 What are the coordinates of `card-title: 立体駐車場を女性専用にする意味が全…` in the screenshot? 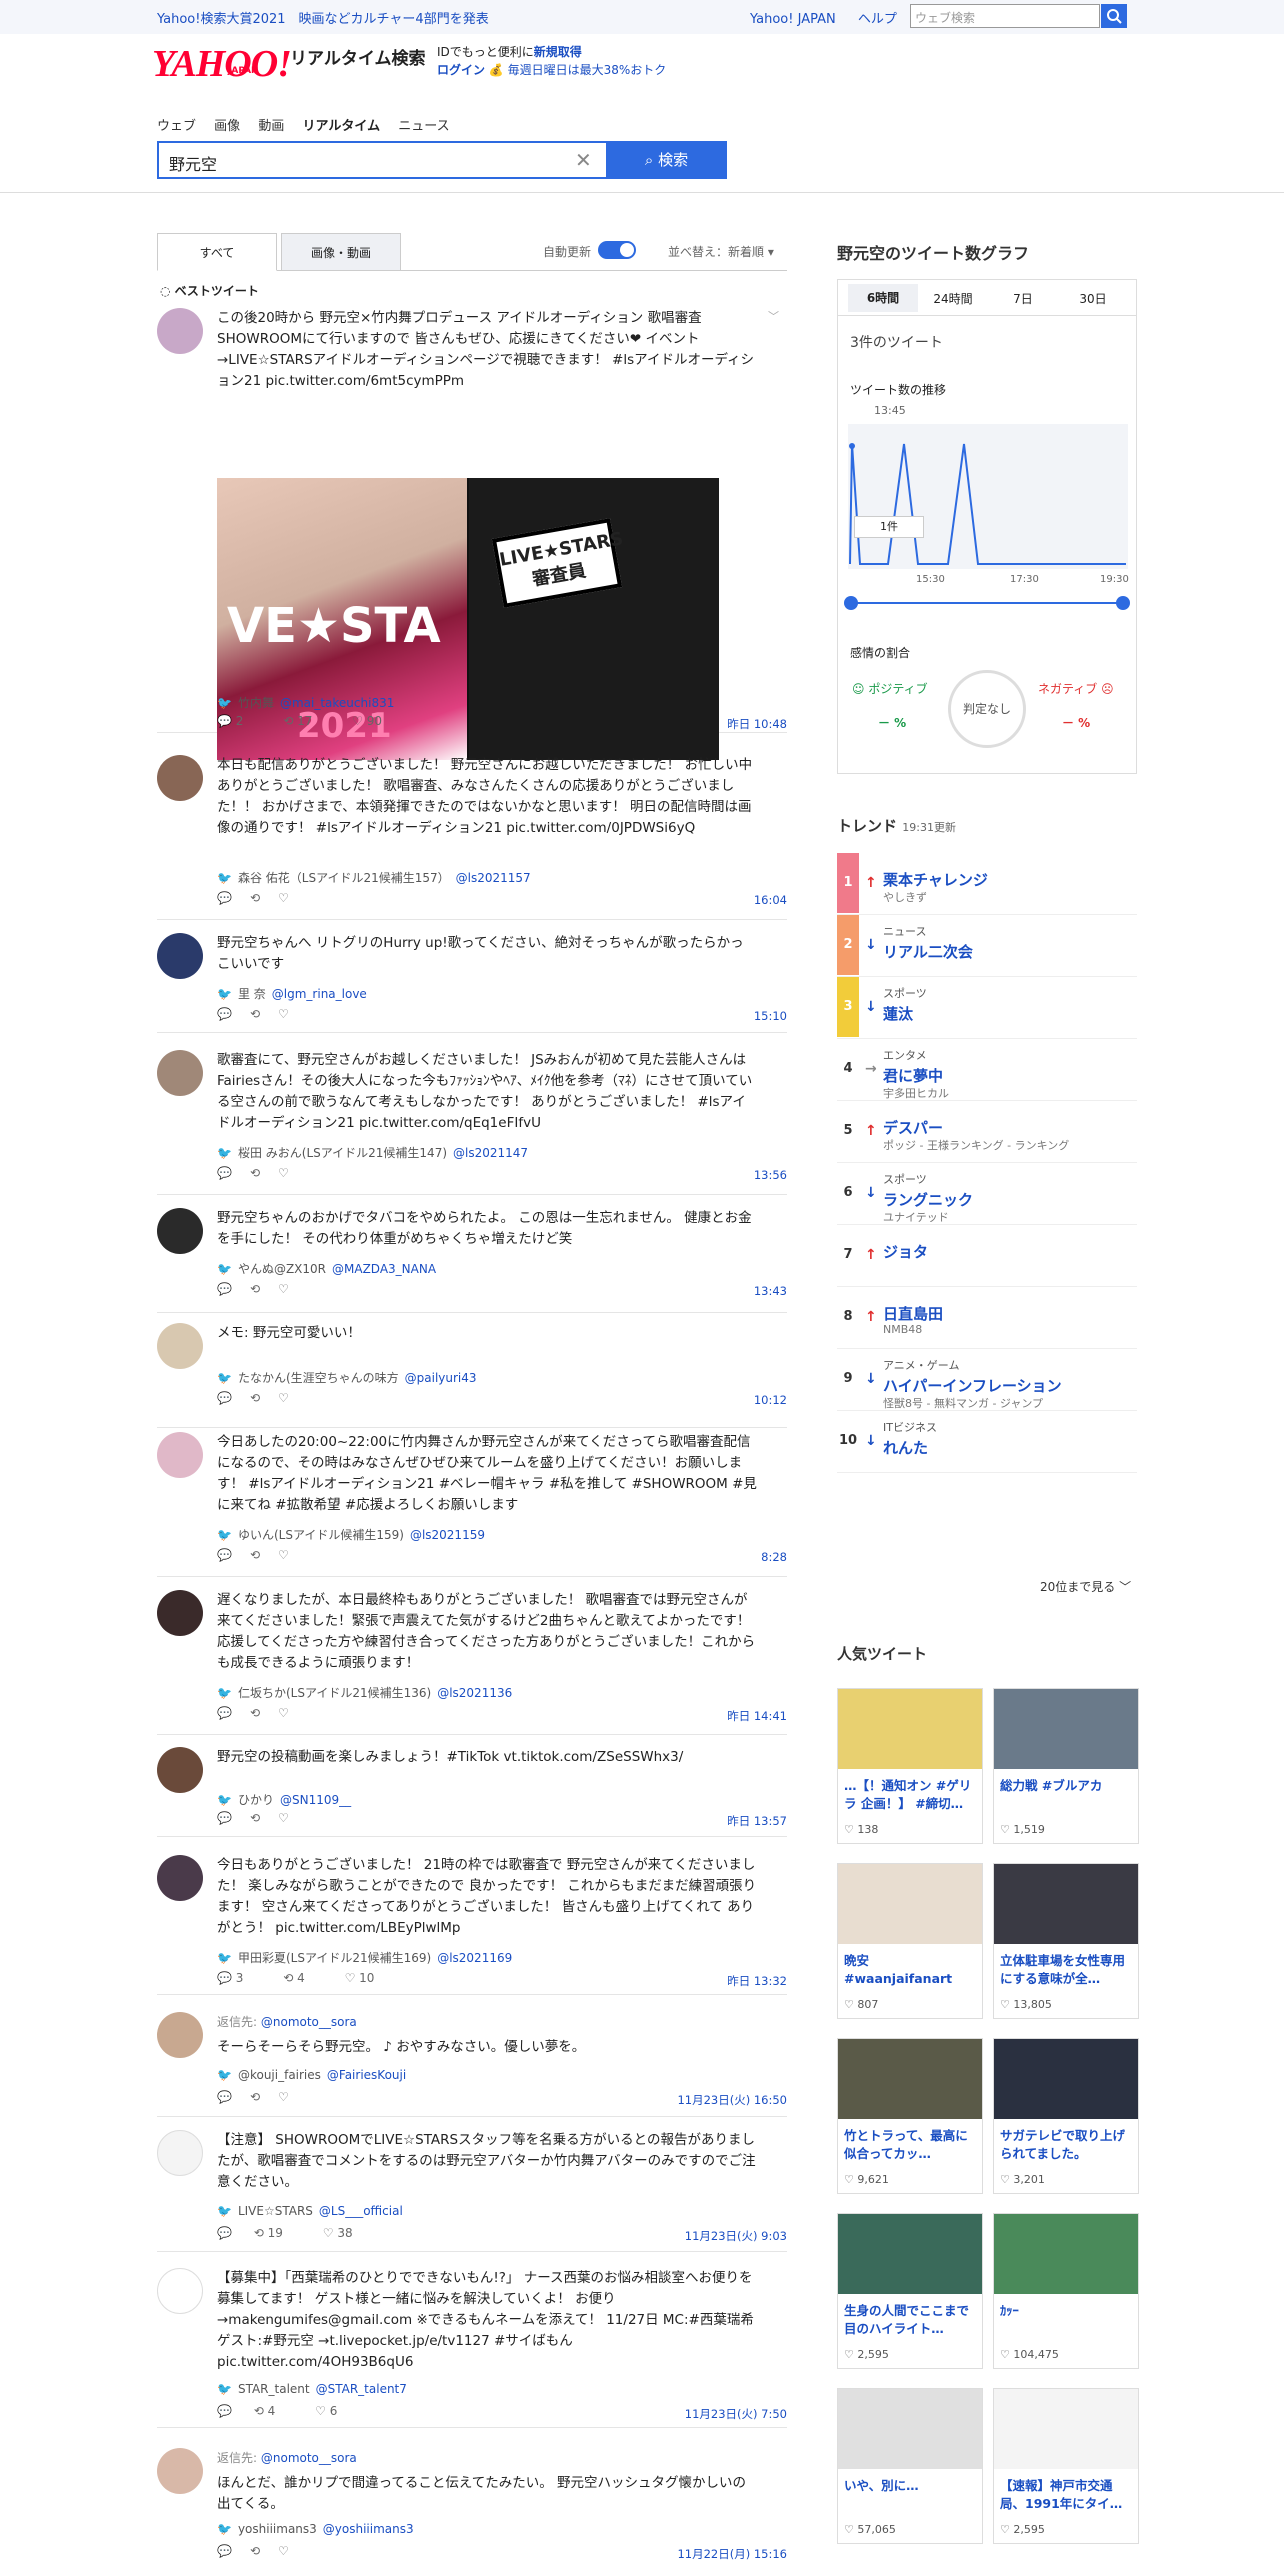 It's located at (1067, 1970).